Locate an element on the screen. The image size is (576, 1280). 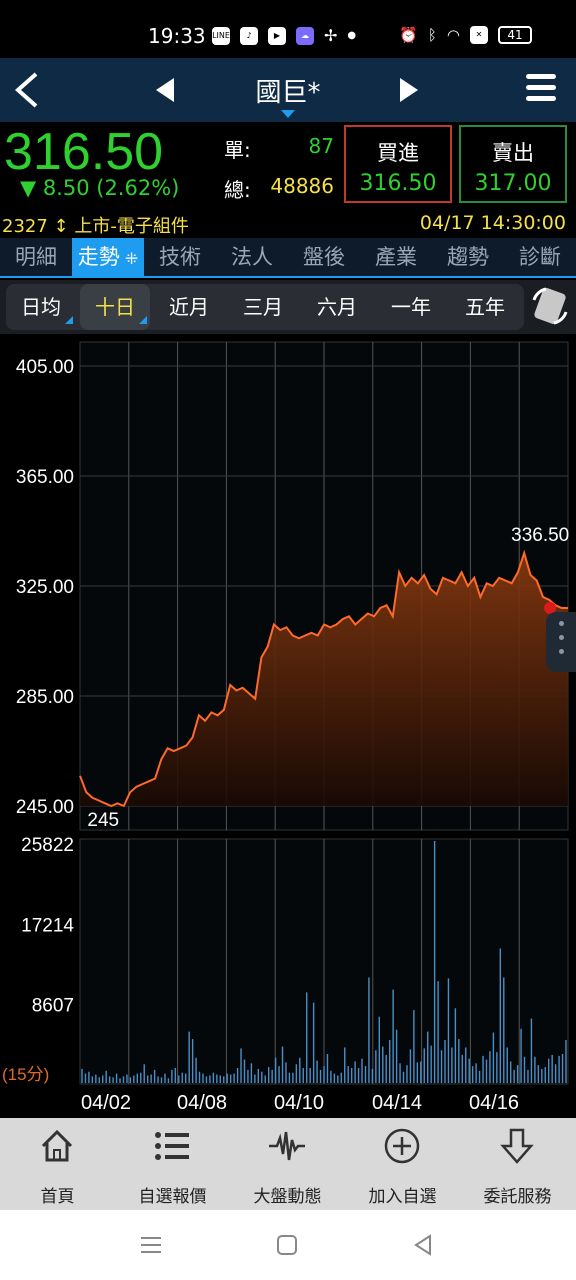
notification-icons: LINE ♪ ▶ ☁ ✢ ● is located at coordinates (284, 35).